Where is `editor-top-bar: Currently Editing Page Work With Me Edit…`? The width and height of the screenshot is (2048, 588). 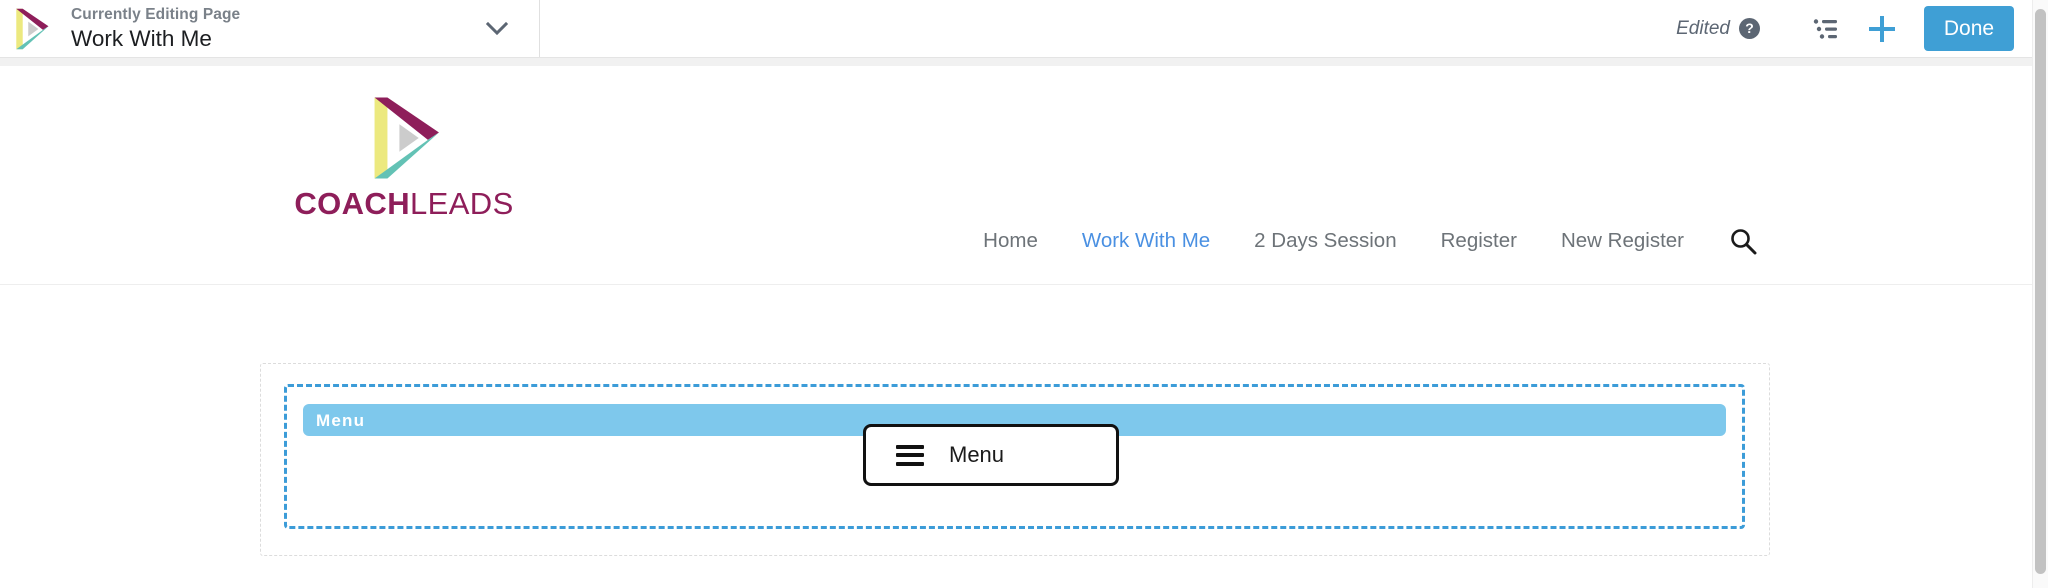
editor-top-bar: Currently Editing Page Work With Me Edit… is located at coordinates (1016, 28).